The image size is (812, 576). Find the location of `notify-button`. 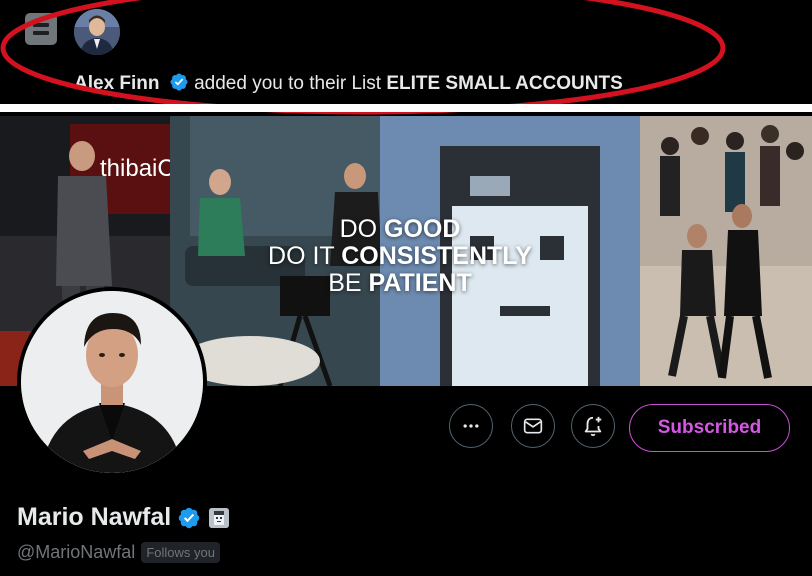

notify-button is located at coordinates (593, 426).